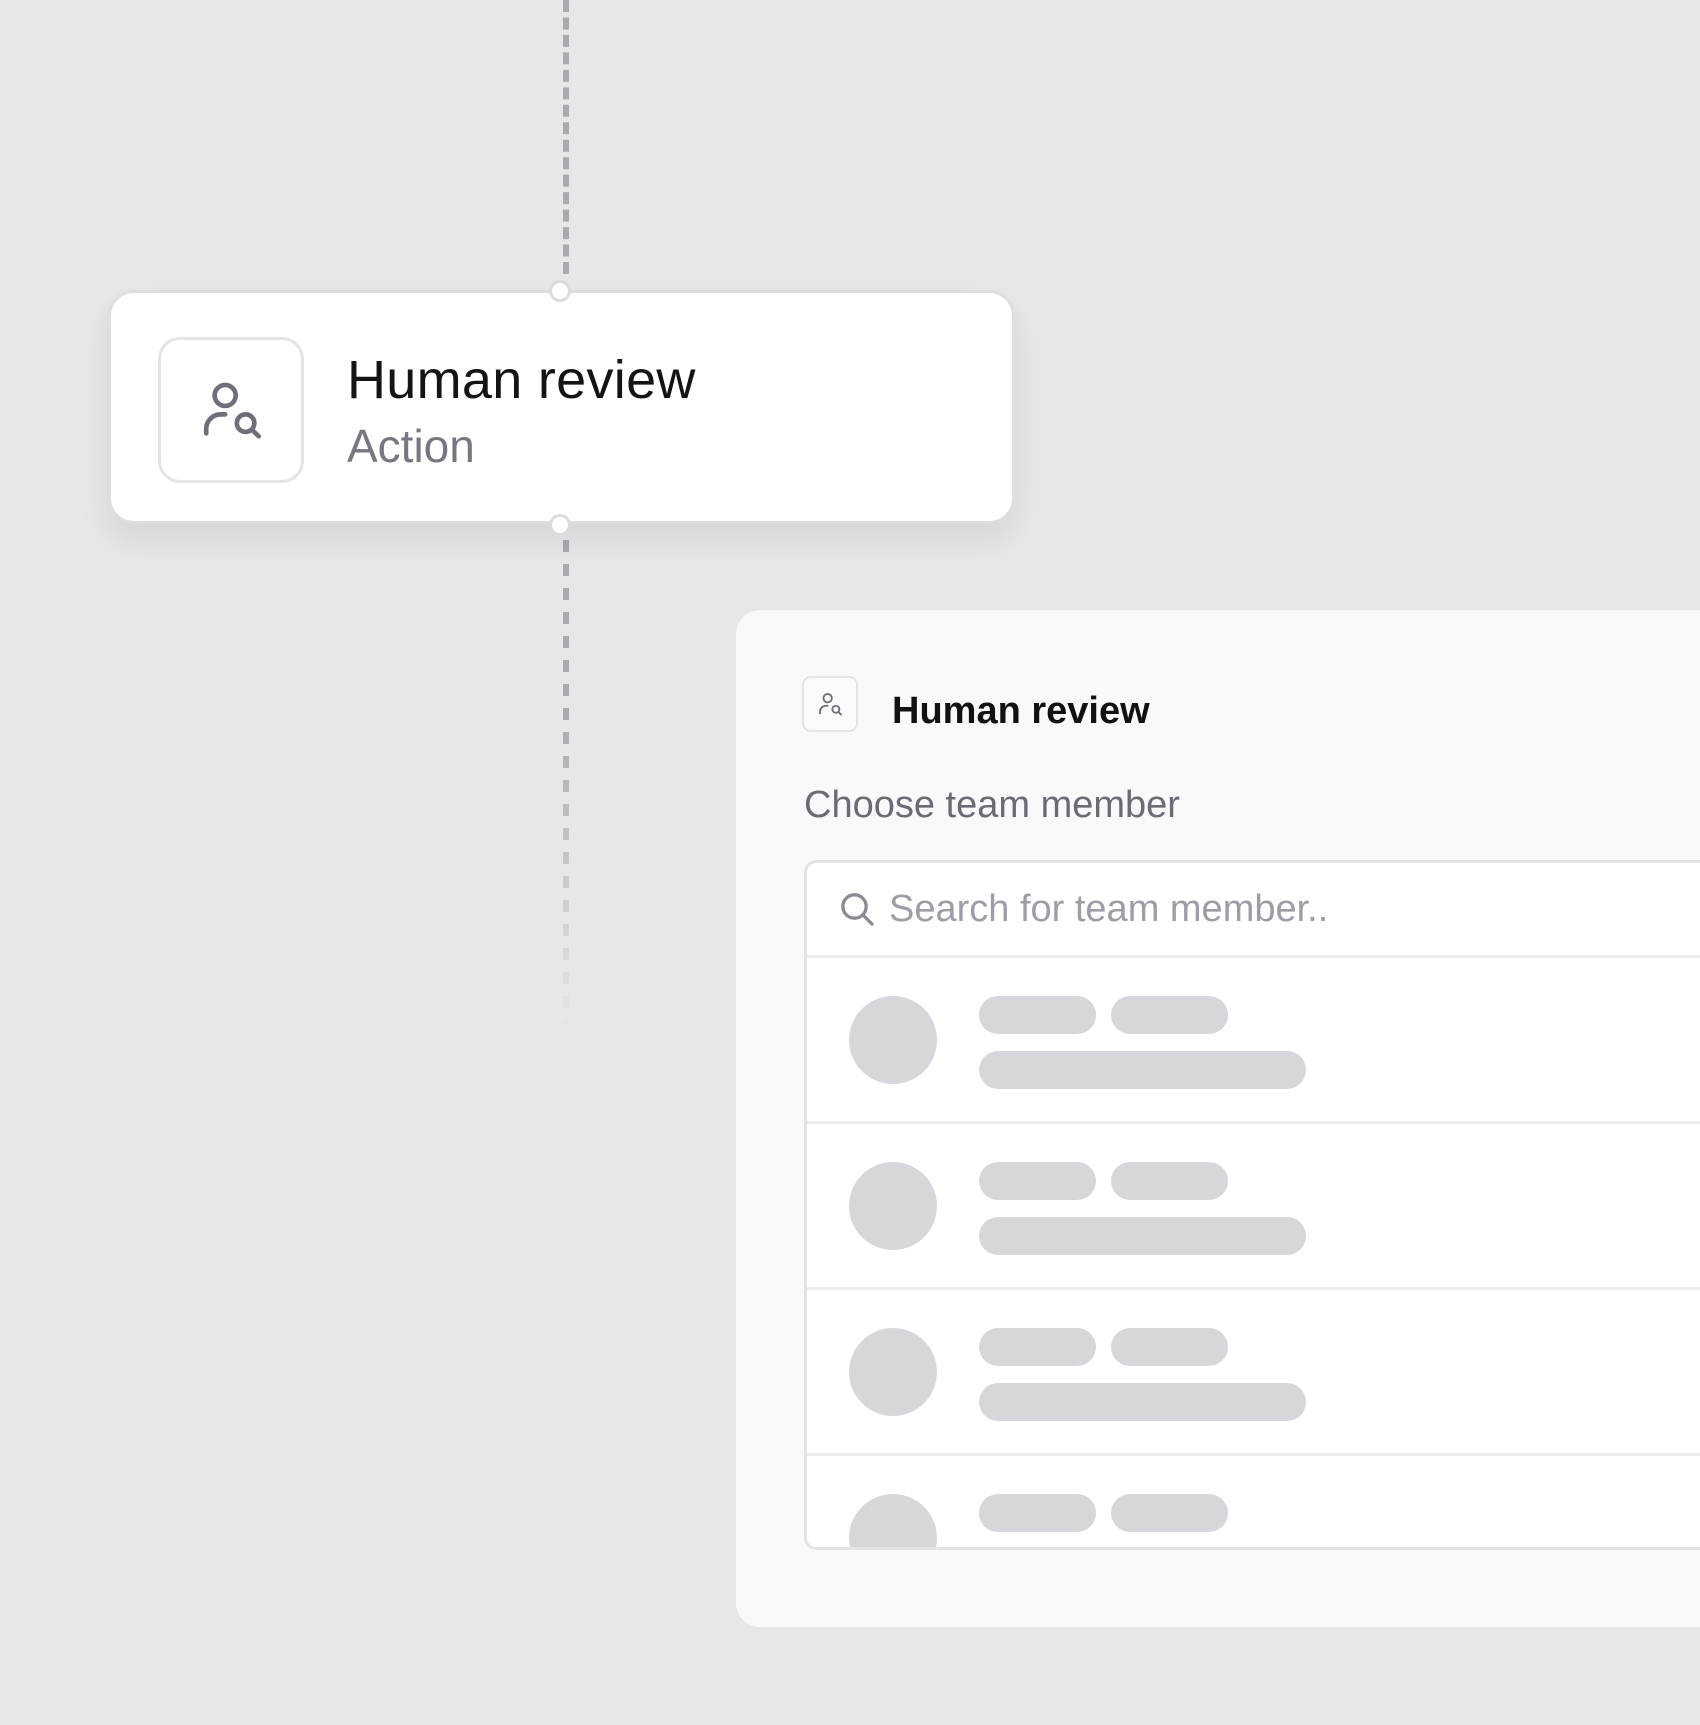 The image size is (1700, 1725). Describe the element at coordinates (566, 137) in the screenshot. I see `connector-line-top` at that location.